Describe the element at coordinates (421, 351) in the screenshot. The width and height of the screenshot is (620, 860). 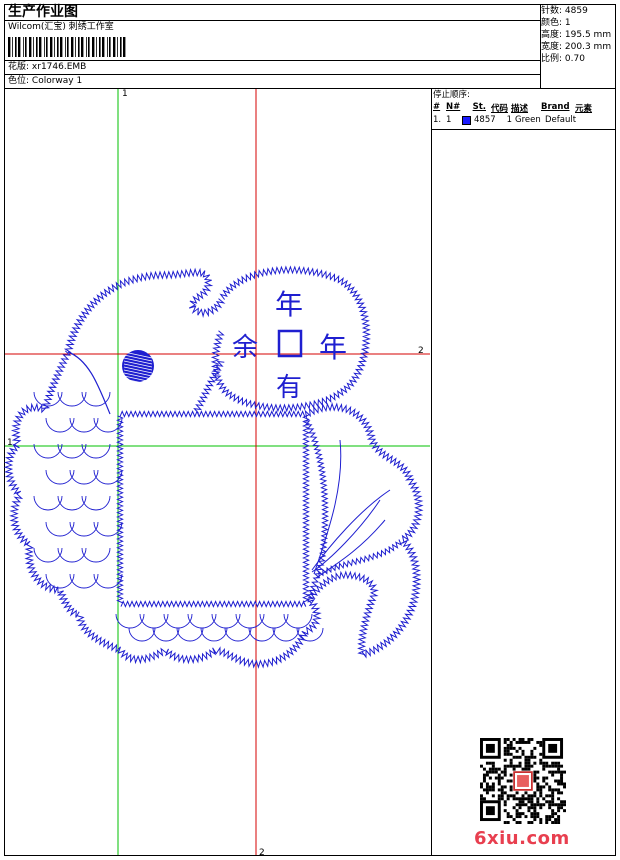
I see `red-horizontal-label: 2` at that location.